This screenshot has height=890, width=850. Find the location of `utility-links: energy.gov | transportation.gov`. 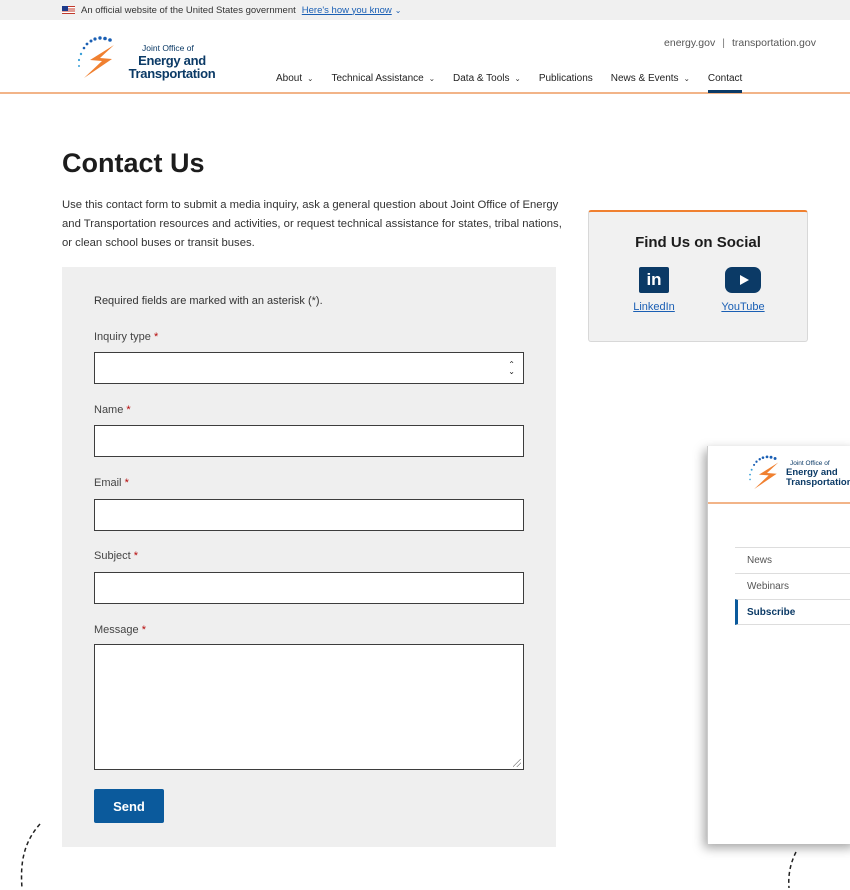

utility-links: energy.gov | transportation.gov is located at coordinates (740, 43).